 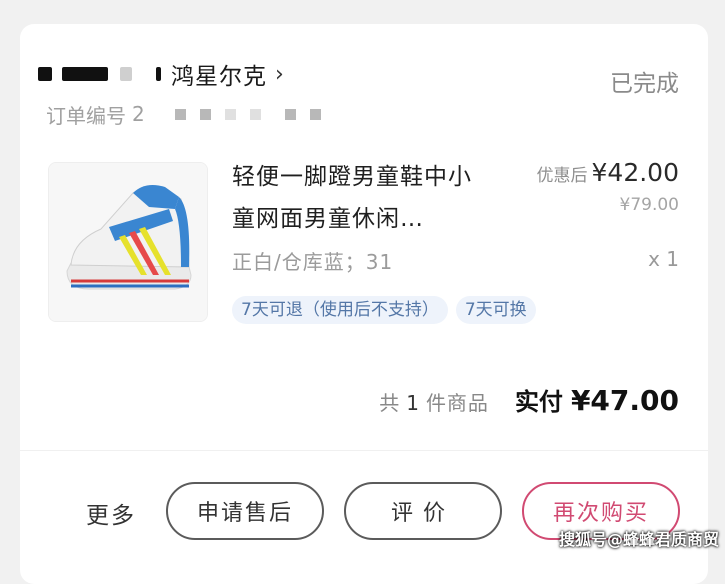 I want to click on order-status: 已完成, so click(x=644, y=81).